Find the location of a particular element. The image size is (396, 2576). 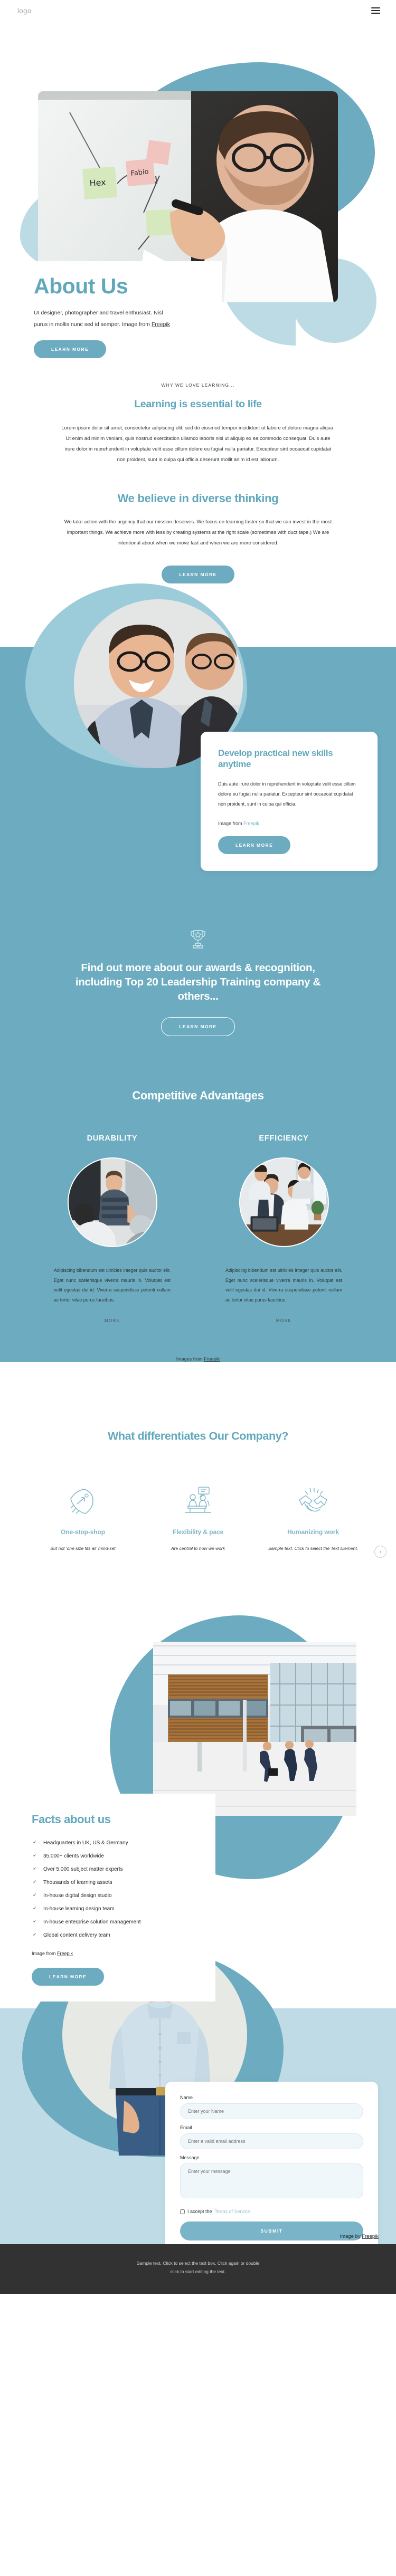

email-input is located at coordinates (272, 2141).